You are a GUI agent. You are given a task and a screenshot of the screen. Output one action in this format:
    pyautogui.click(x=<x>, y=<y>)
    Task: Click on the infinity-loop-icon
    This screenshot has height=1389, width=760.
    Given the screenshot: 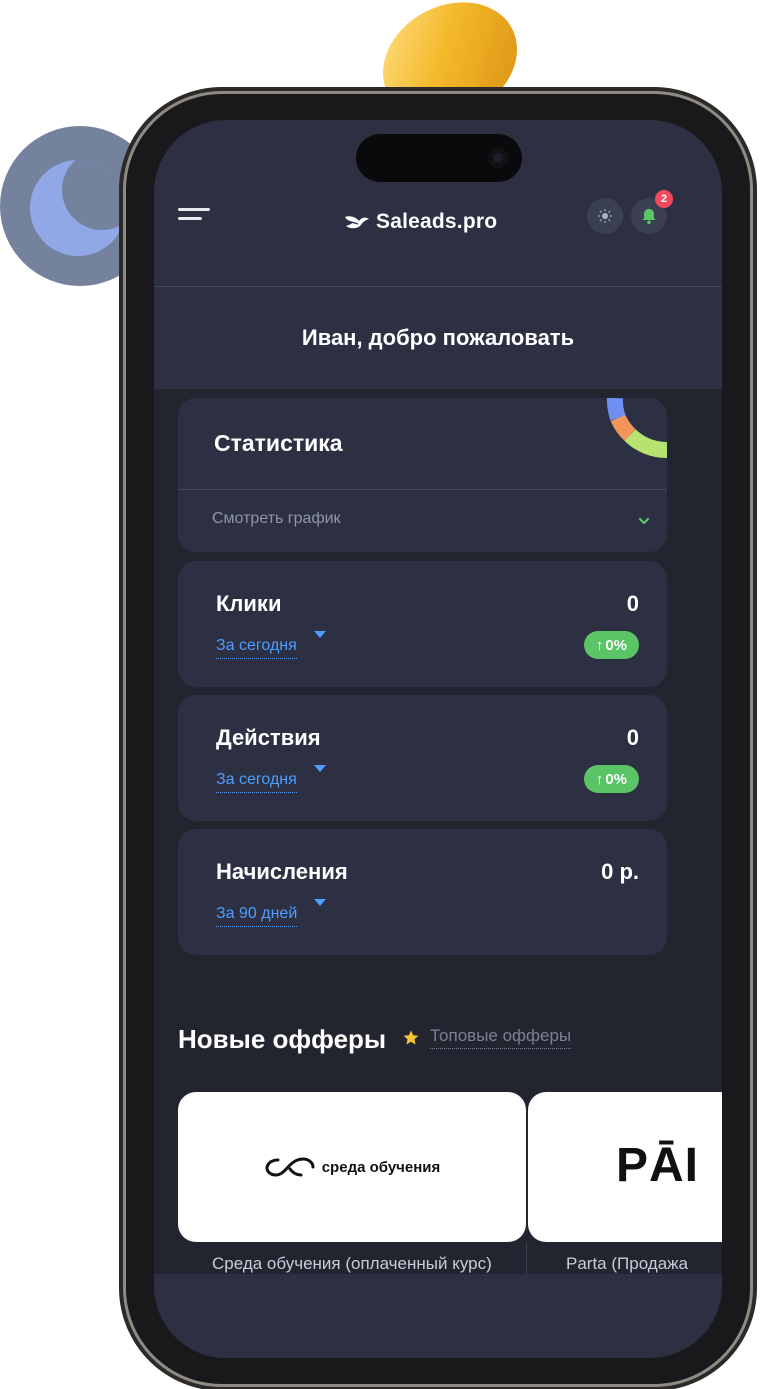 What is the action you would take?
    pyautogui.click(x=290, y=1167)
    